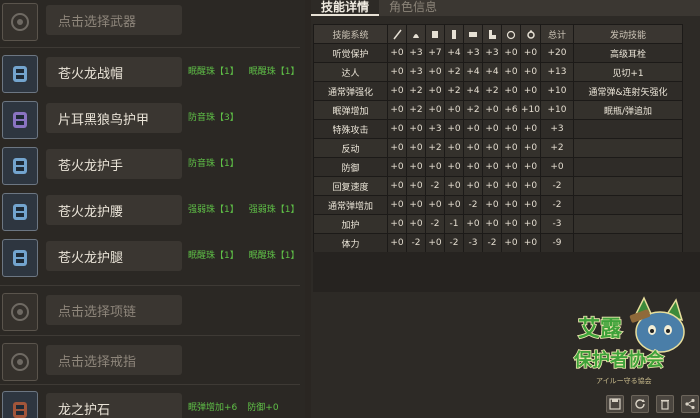 The image size is (700, 418). What do you see at coordinates (498, 72) in the screenshot?
I see `skill-row: 达人 +0 +3 +0 +2 +4 +4 +0 +0 +13 见切+1` at bounding box center [498, 72].